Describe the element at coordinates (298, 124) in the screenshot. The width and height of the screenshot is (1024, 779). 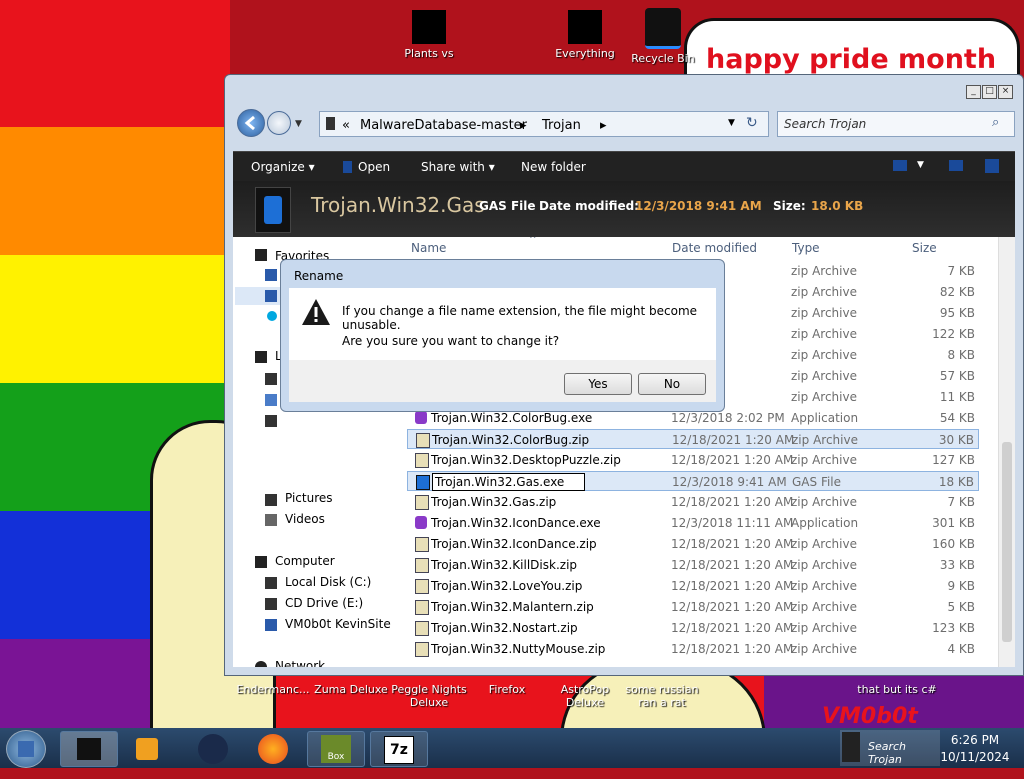
I see `recent-pages-icon: ▼` at that location.